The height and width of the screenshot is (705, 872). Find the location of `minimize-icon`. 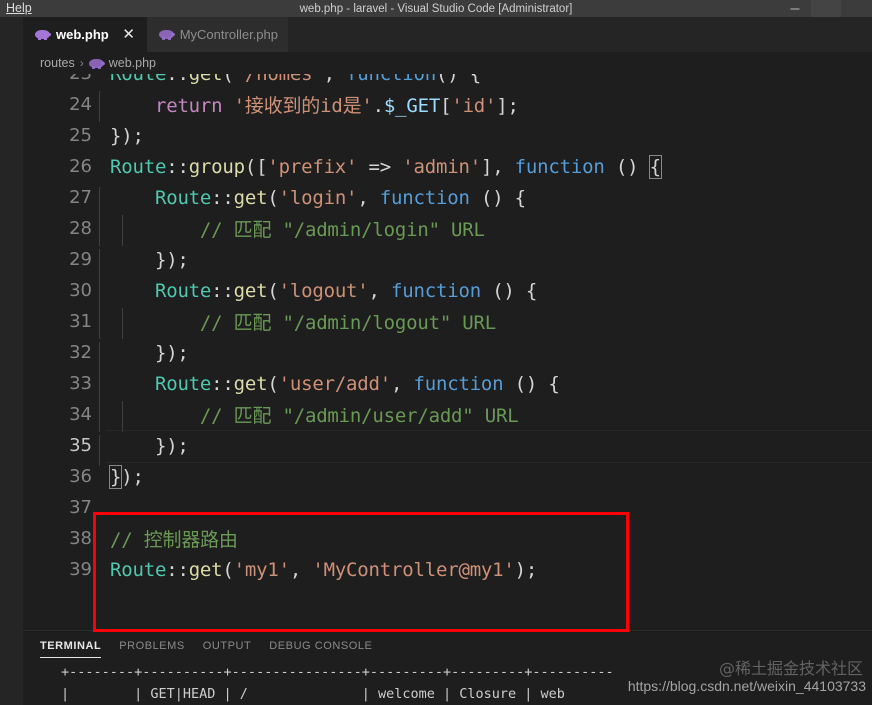

minimize-icon is located at coordinates (795, 8).